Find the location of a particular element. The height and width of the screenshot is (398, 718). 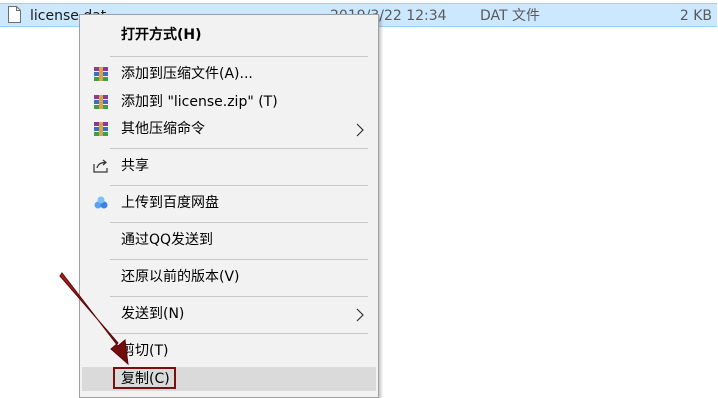

menu-item-send-to: 发送到(N) is located at coordinates (229, 314).